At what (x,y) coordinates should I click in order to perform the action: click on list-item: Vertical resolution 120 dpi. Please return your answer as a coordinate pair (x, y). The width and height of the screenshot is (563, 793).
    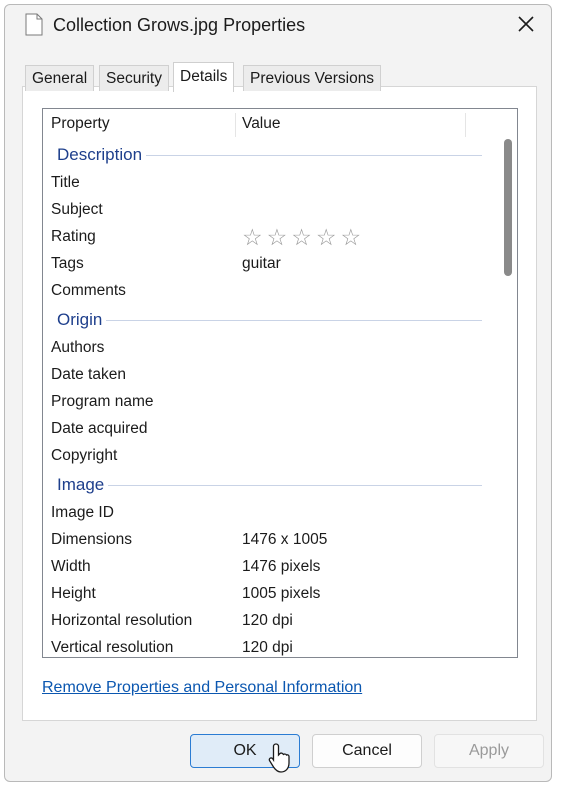
    Looking at the image, I should click on (270, 646).